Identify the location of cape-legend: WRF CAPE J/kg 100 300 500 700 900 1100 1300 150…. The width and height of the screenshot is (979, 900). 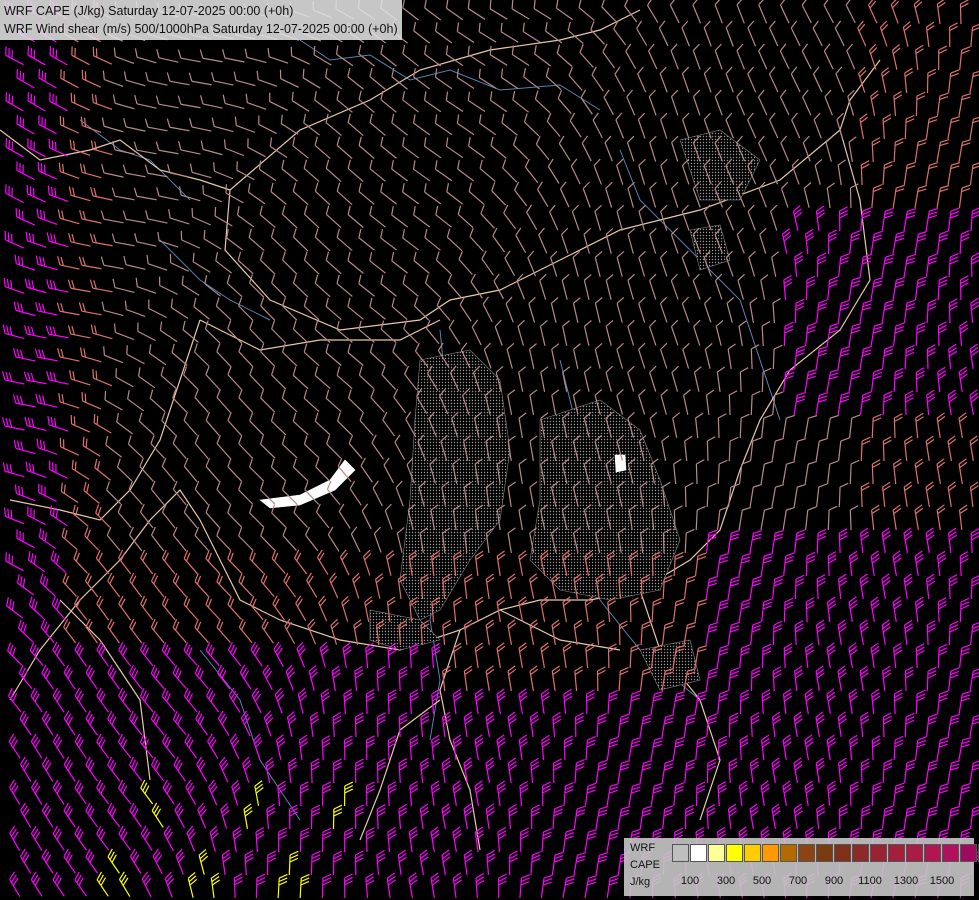
(801, 867).